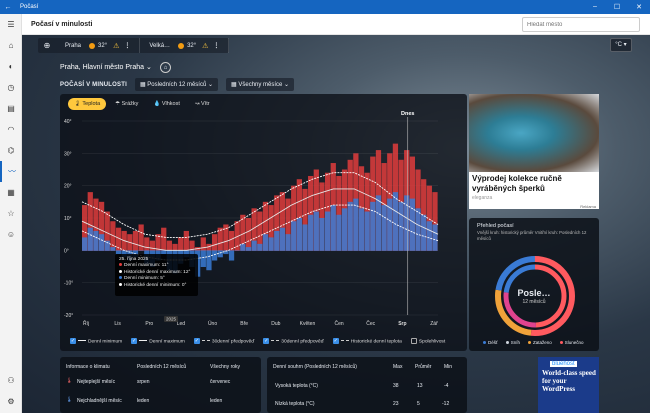 The width and height of the screenshot is (650, 413). I want to click on summary-row-label: Vysoká teplota (°C), so click(296, 386).